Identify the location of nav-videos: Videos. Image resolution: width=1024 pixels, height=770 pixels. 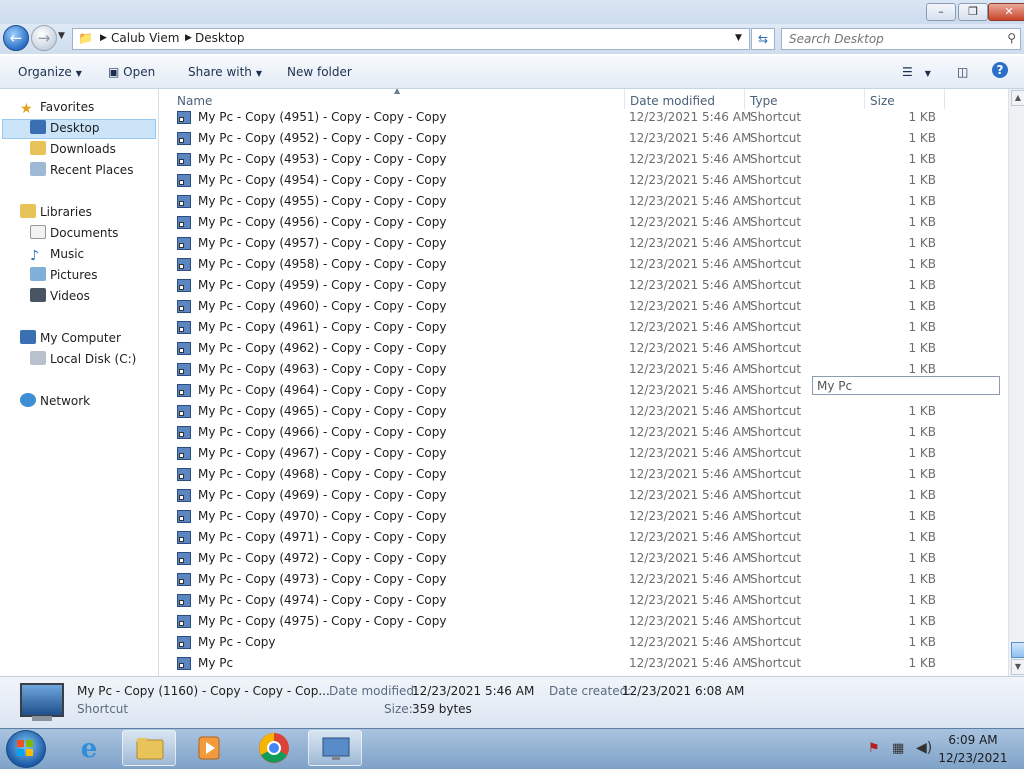
(60, 296).